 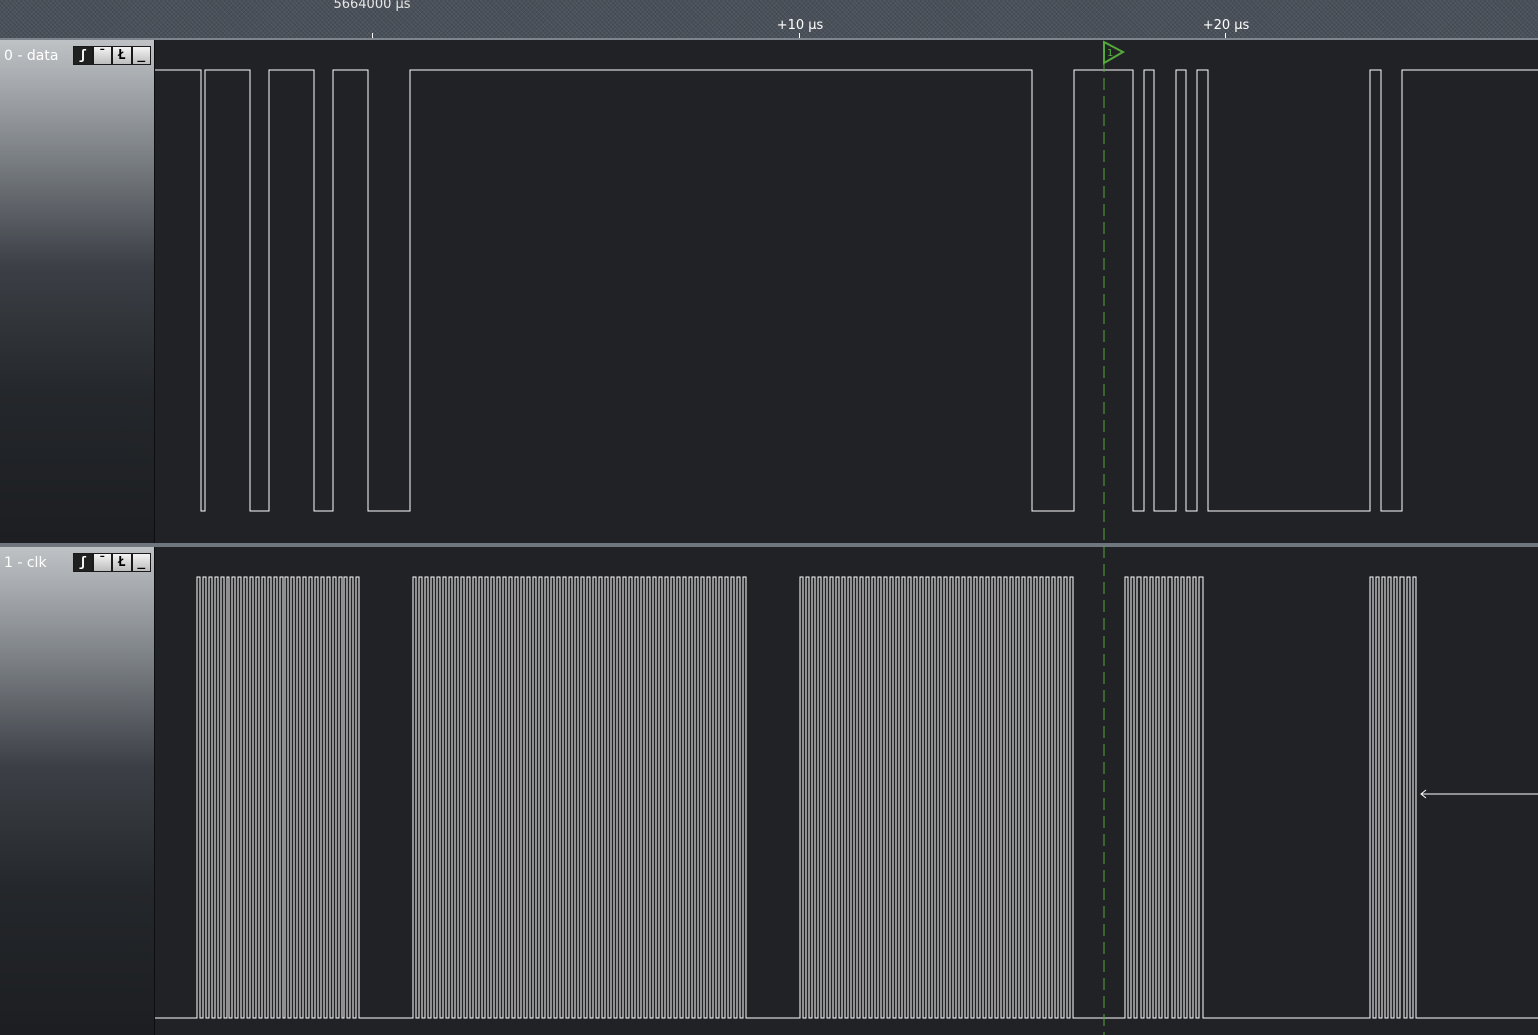 What do you see at coordinates (769, 20) in the screenshot?
I see `time-ruler: 5664000 µs +10 µs +20 µs` at bounding box center [769, 20].